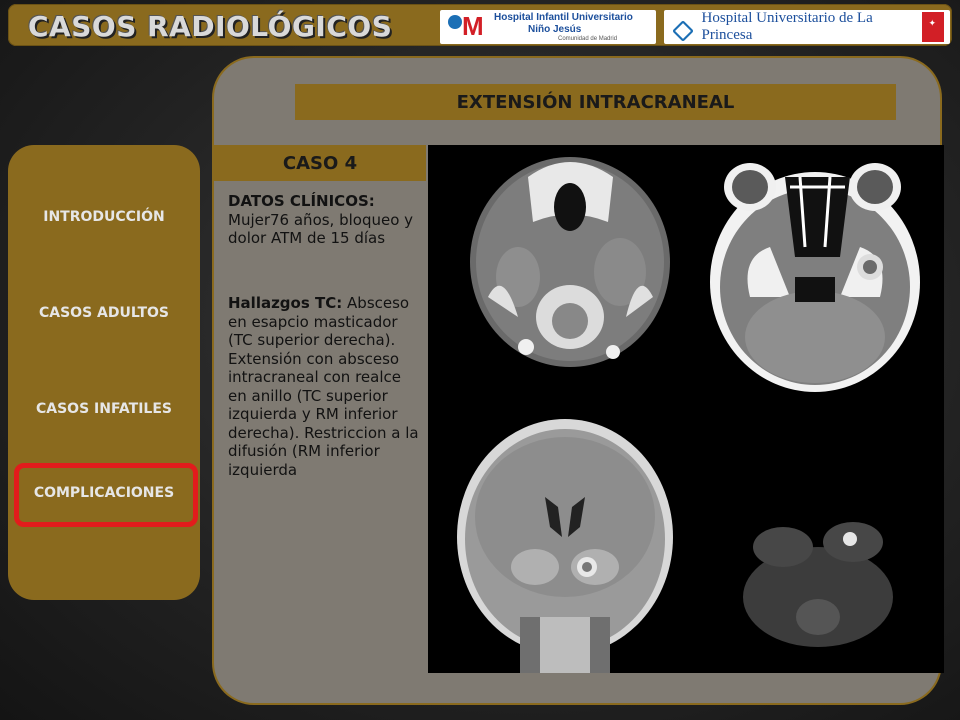 This screenshot has height=720, width=960. What do you see at coordinates (104, 493) in the screenshot?
I see `nav-complicaciones: COMPLICACIONES` at bounding box center [104, 493].